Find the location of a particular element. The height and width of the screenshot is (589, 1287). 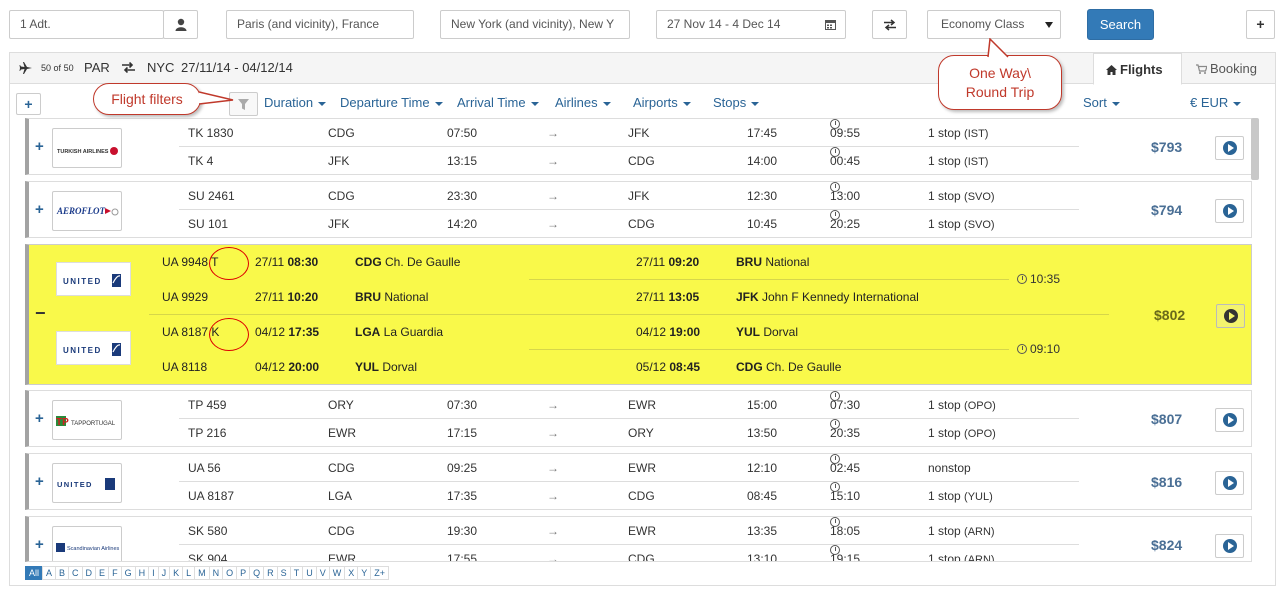

filter-departure-time: Departure Time is located at coordinates (391, 102).